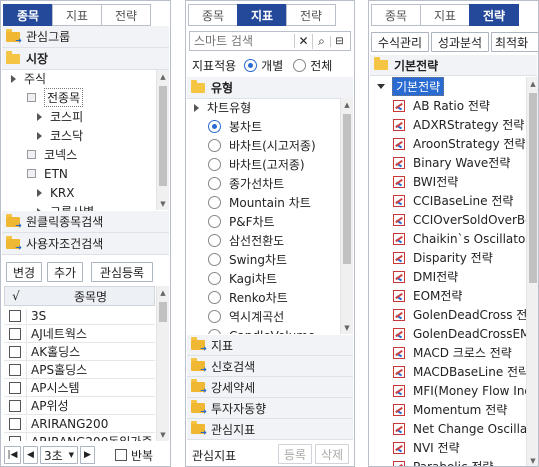 Image resolution: width=539 pixels, height=467 pixels. Describe the element at coordinates (266, 183) in the screenshot. I see `chart-type-item: 종가선차트` at that location.